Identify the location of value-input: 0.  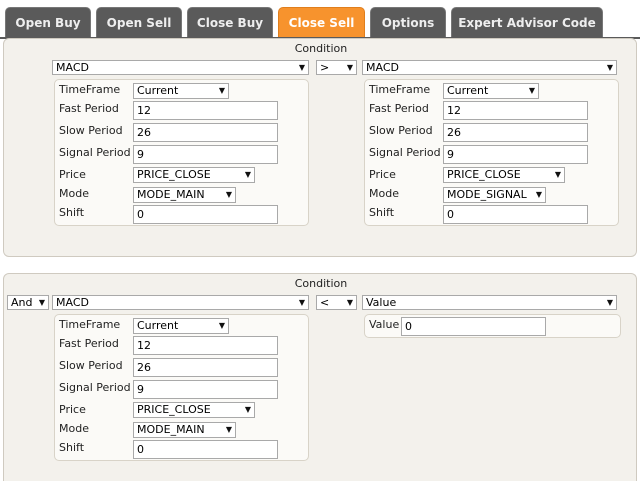
(473, 326).